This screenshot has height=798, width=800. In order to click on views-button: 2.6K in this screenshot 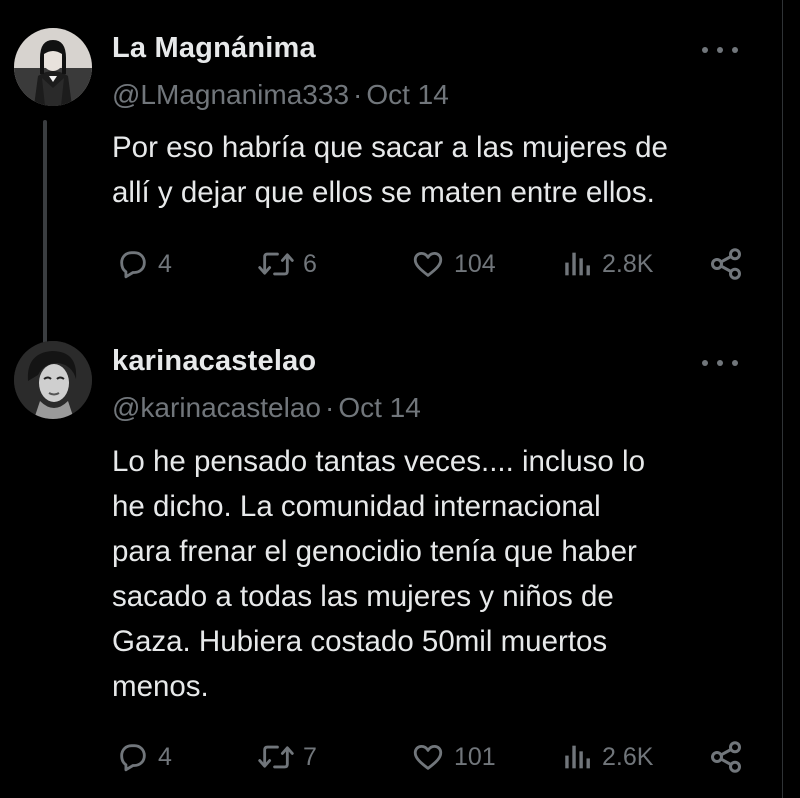, I will do `click(607, 757)`.